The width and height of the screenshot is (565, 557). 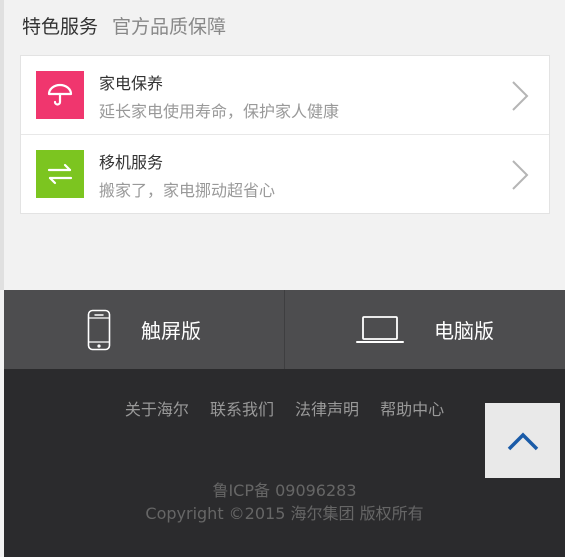 I want to click on service-description: 延长家电使用寿命，保护家人健康, so click(x=219, y=111).